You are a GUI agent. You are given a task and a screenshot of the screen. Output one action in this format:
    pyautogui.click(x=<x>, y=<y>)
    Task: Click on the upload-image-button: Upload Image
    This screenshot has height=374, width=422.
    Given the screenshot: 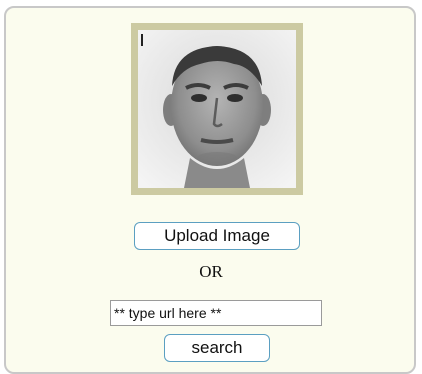 What is the action you would take?
    pyautogui.click(x=217, y=236)
    